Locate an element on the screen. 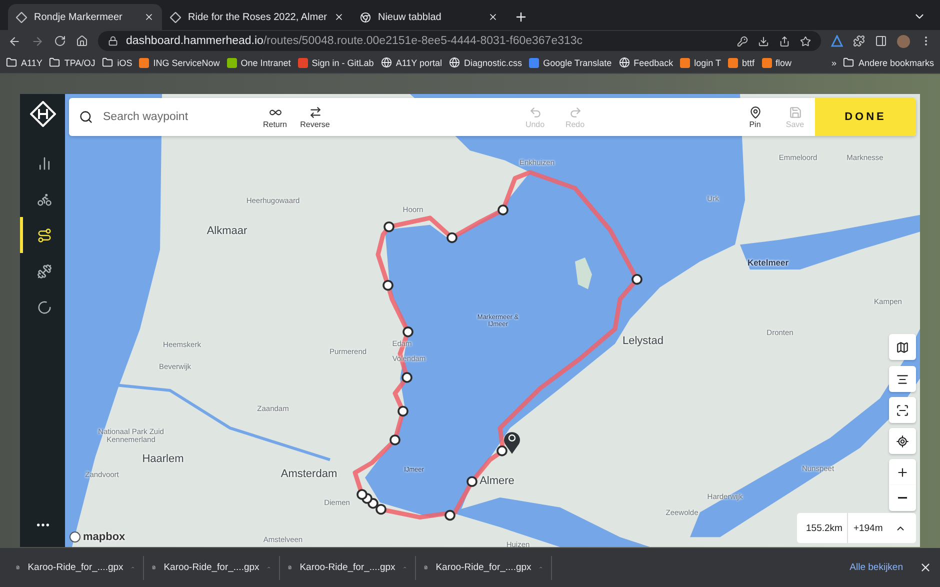  circle-logo-icon is located at coordinates (365, 17).